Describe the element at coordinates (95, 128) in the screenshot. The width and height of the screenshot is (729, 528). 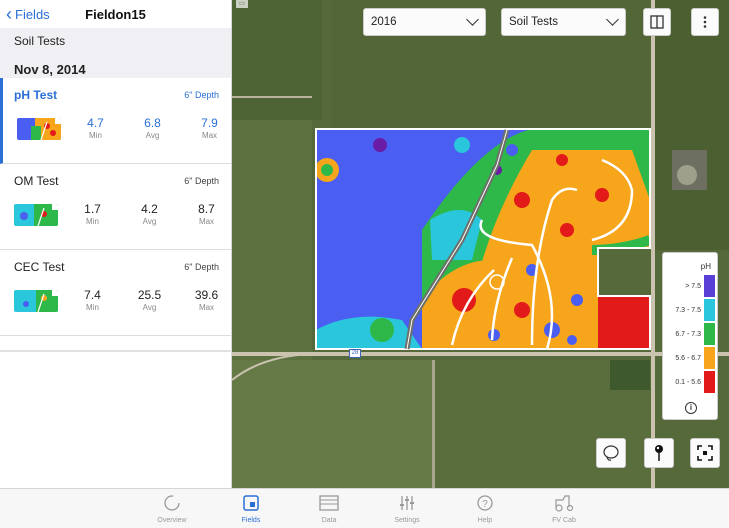
I see `stat-min: 4.7 Min` at that location.